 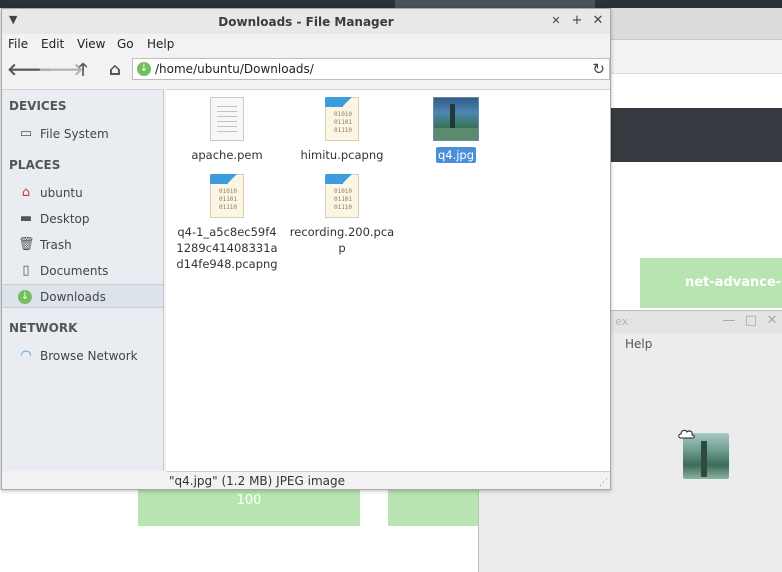 I want to click on close-button: ✕, so click(x=598, y=21).